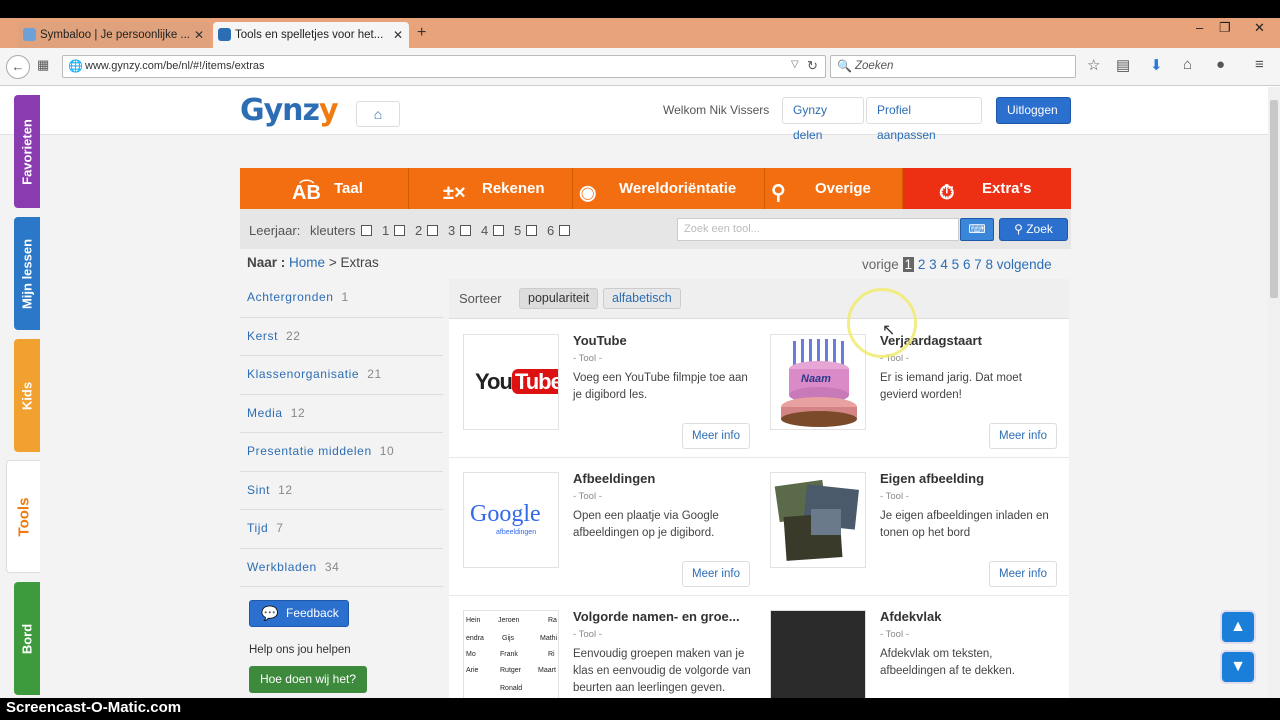 This screenshot has height=720, width=1280. What do you see at coordinates (587, 634) in the screenshot?
I see `tool-type: - Tool -` at bounding box center [587, 634].